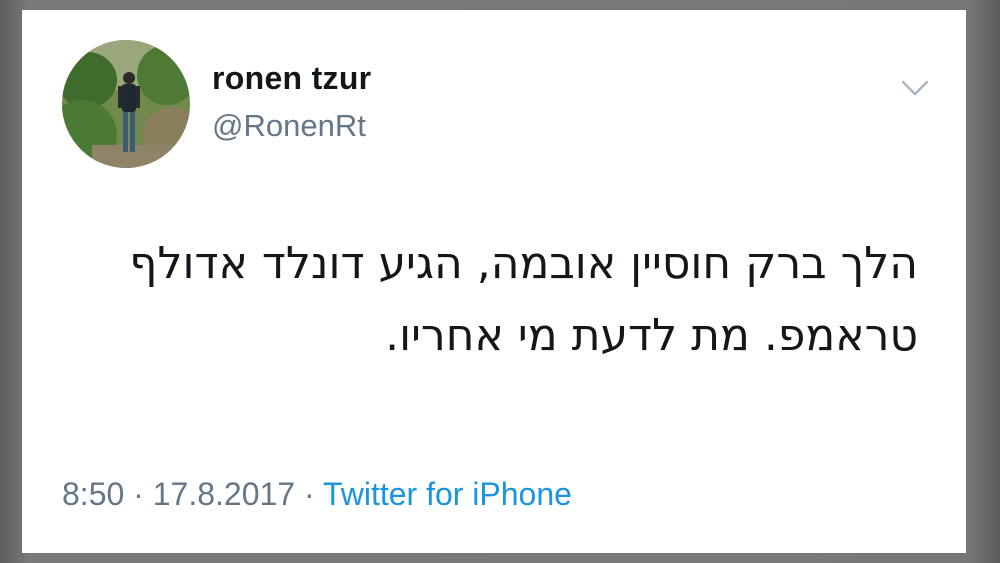 This screenshot has width=1000, height=563. I want to click on tweet-text-line-2: טראמפ. מת לדעת מי אחריו., so click(651, 335).